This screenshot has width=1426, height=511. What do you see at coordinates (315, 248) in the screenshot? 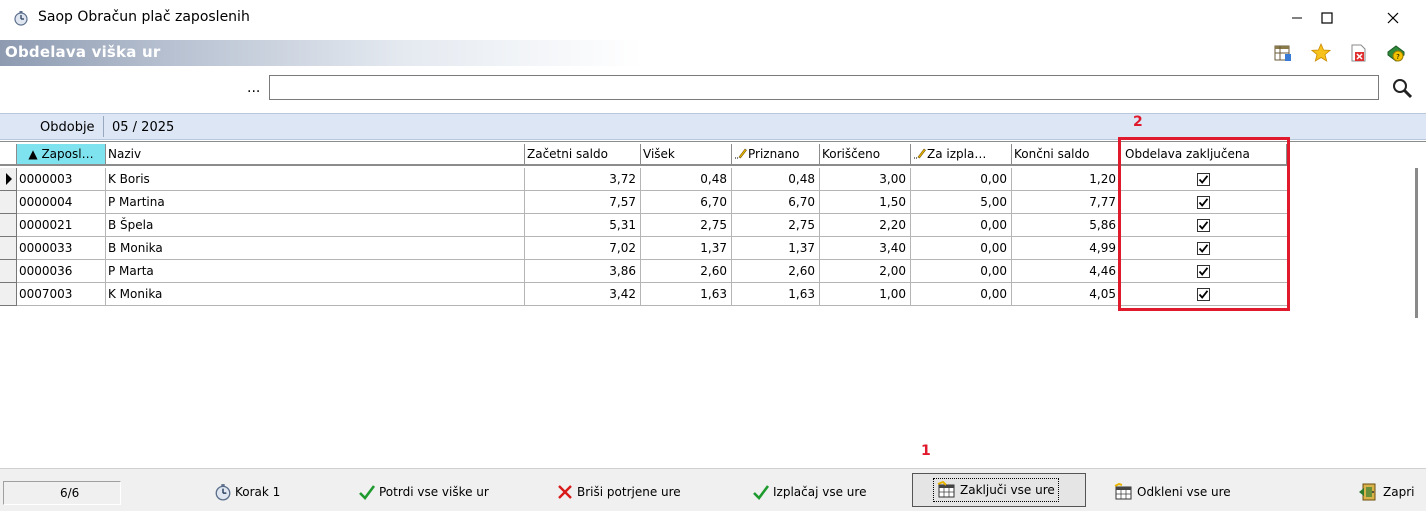
I see `cell-naziv: B Monika` at bounding box center [315, 248].